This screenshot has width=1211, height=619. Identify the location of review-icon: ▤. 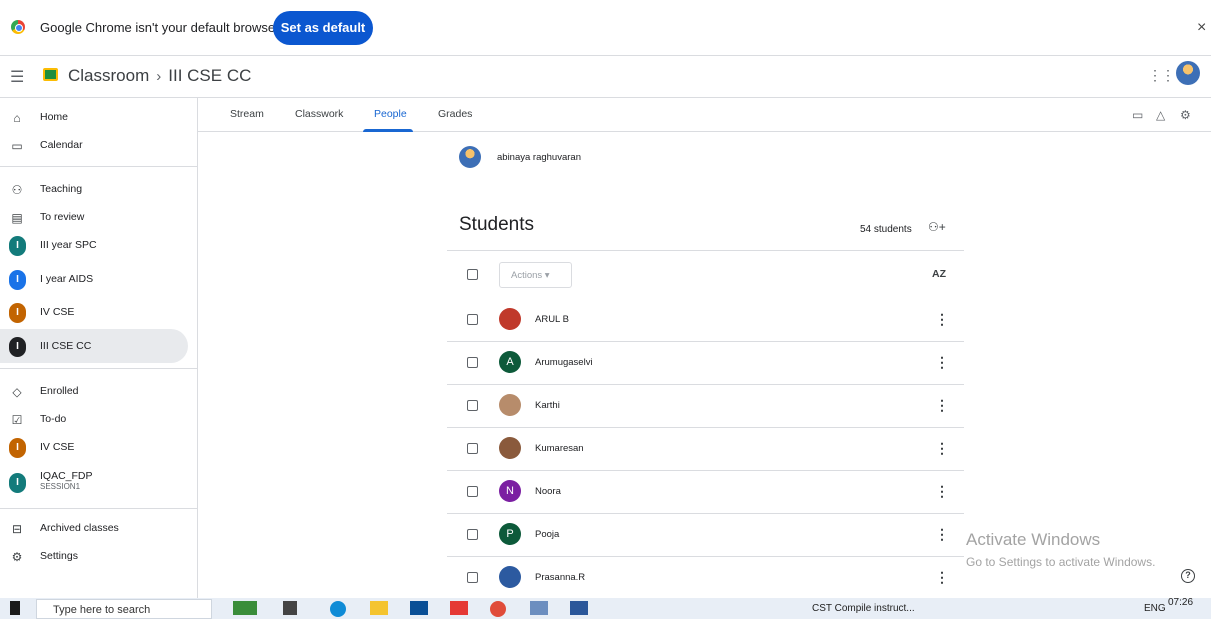
(17, 218).